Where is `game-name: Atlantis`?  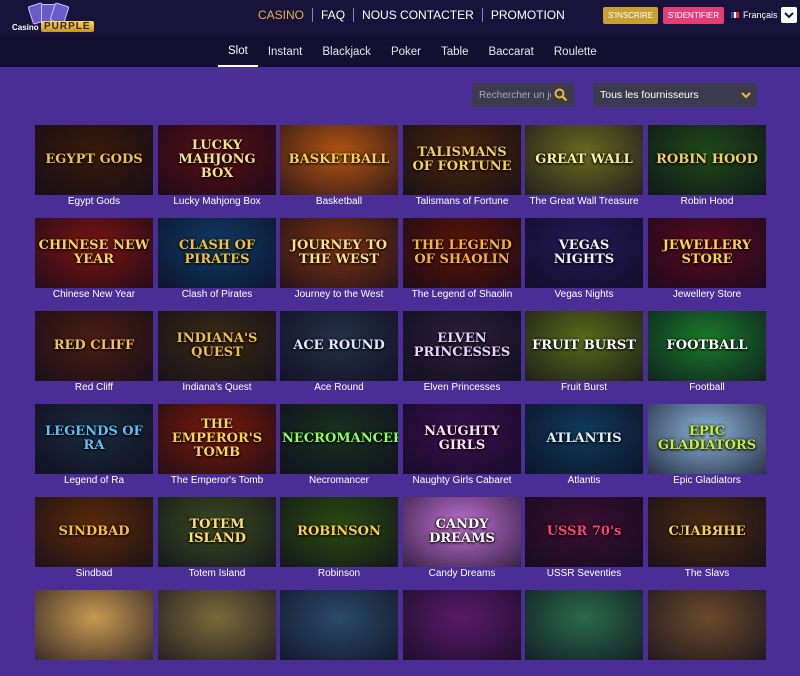
game-name: Atlantis is located at coordinates (584, 480).